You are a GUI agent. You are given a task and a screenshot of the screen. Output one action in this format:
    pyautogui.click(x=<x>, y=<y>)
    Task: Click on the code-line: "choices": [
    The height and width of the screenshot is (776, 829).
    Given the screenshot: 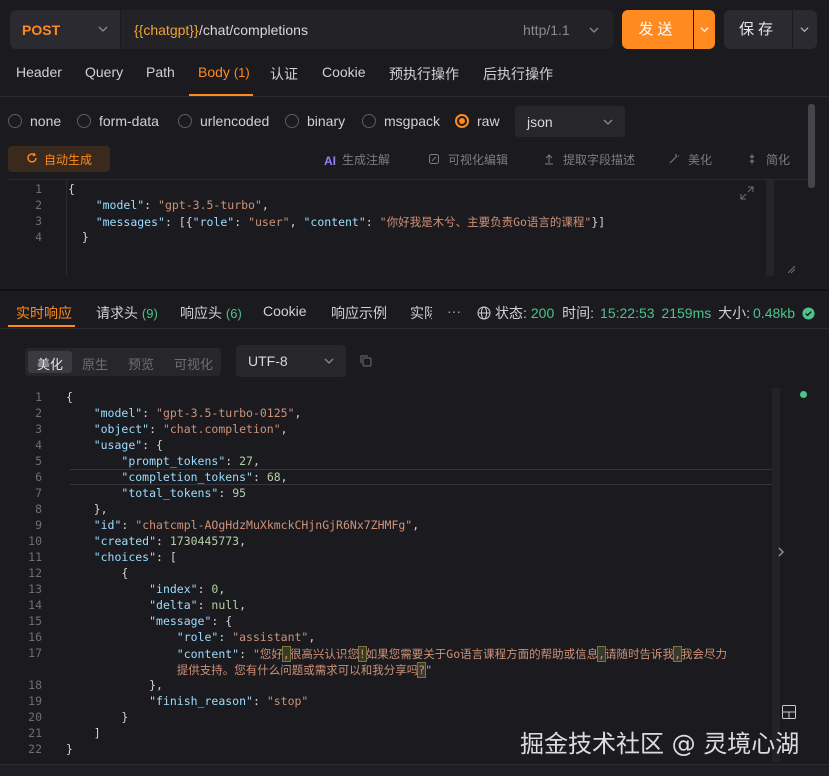 What is the action you would take?
    pyautogui.click(x=135, y=557)
    